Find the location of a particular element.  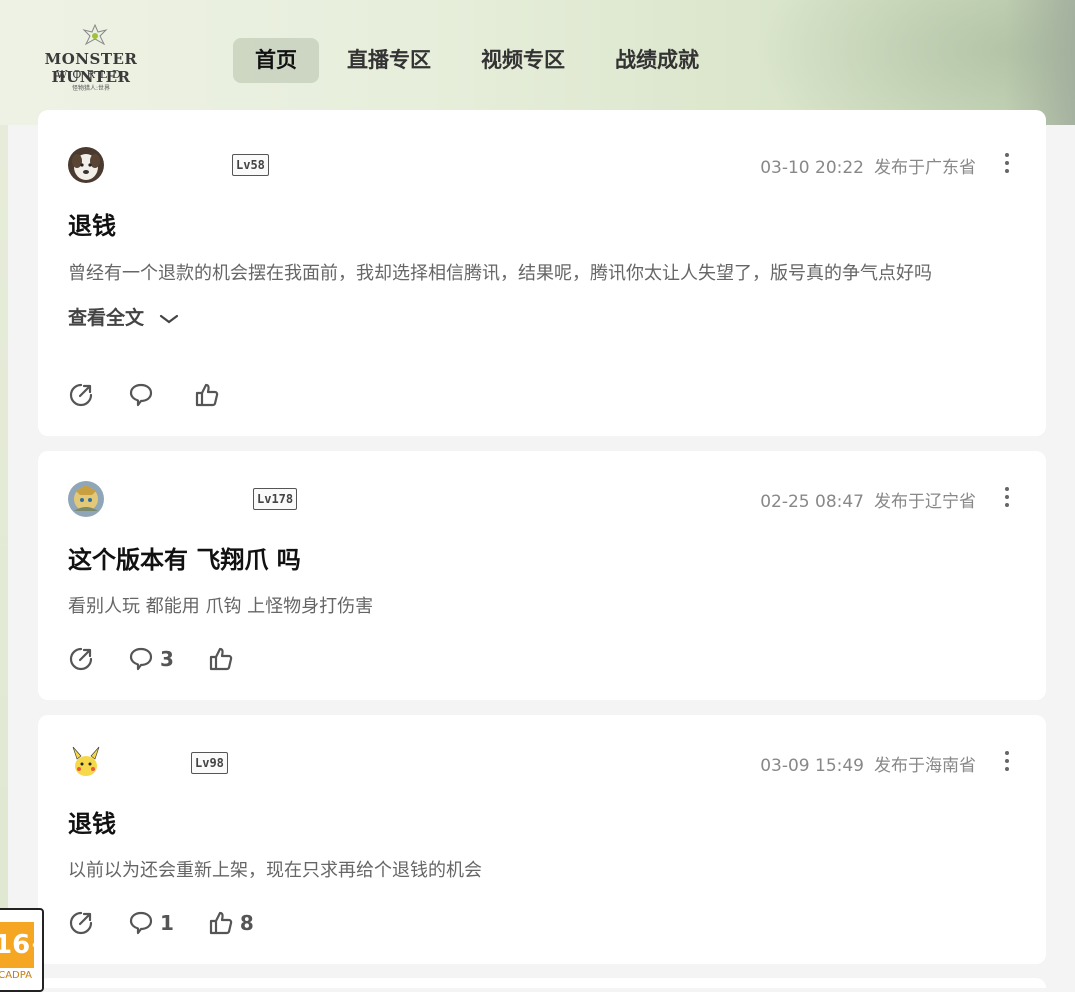

post-actions: 3 is located at coordinates (171, 659).